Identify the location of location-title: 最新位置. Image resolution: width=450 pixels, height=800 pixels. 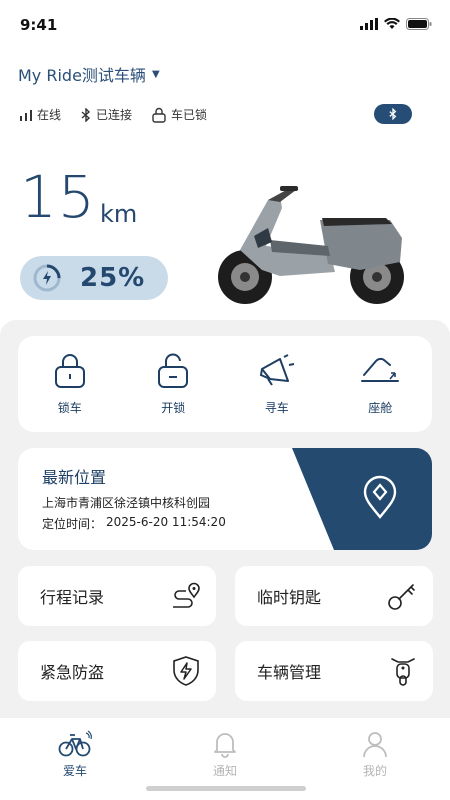
(74, 477).